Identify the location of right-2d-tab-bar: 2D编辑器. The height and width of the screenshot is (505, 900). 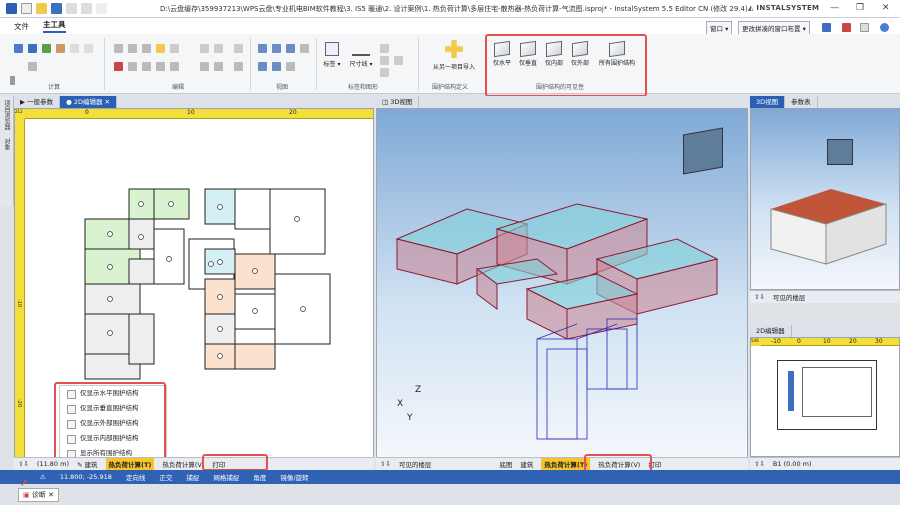
(825, 331).